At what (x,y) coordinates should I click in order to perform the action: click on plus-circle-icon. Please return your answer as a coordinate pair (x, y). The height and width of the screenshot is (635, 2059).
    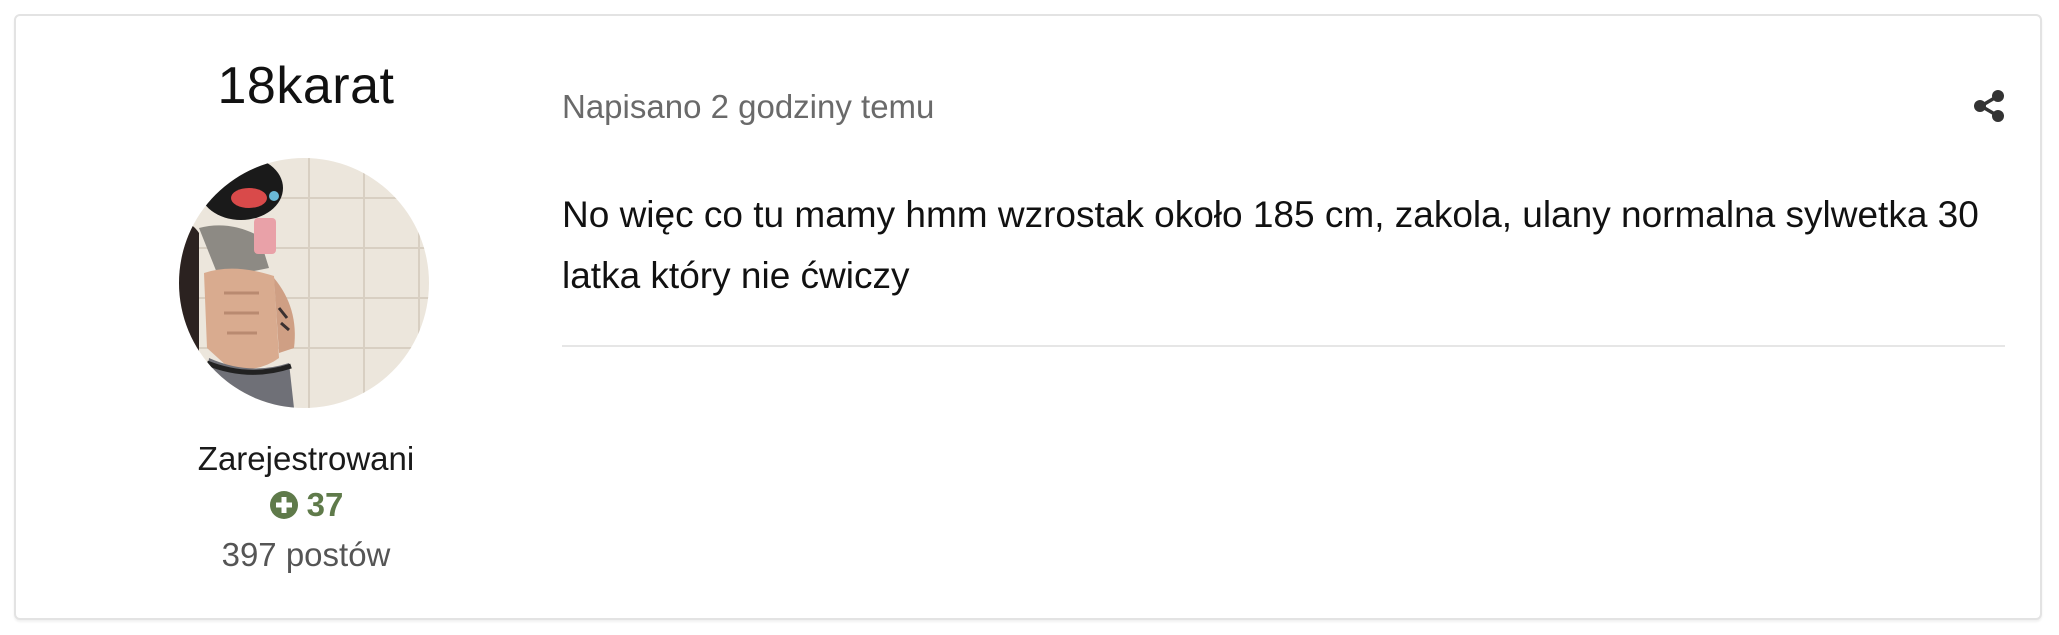
    Looking at the image, I should click on (283, 505).